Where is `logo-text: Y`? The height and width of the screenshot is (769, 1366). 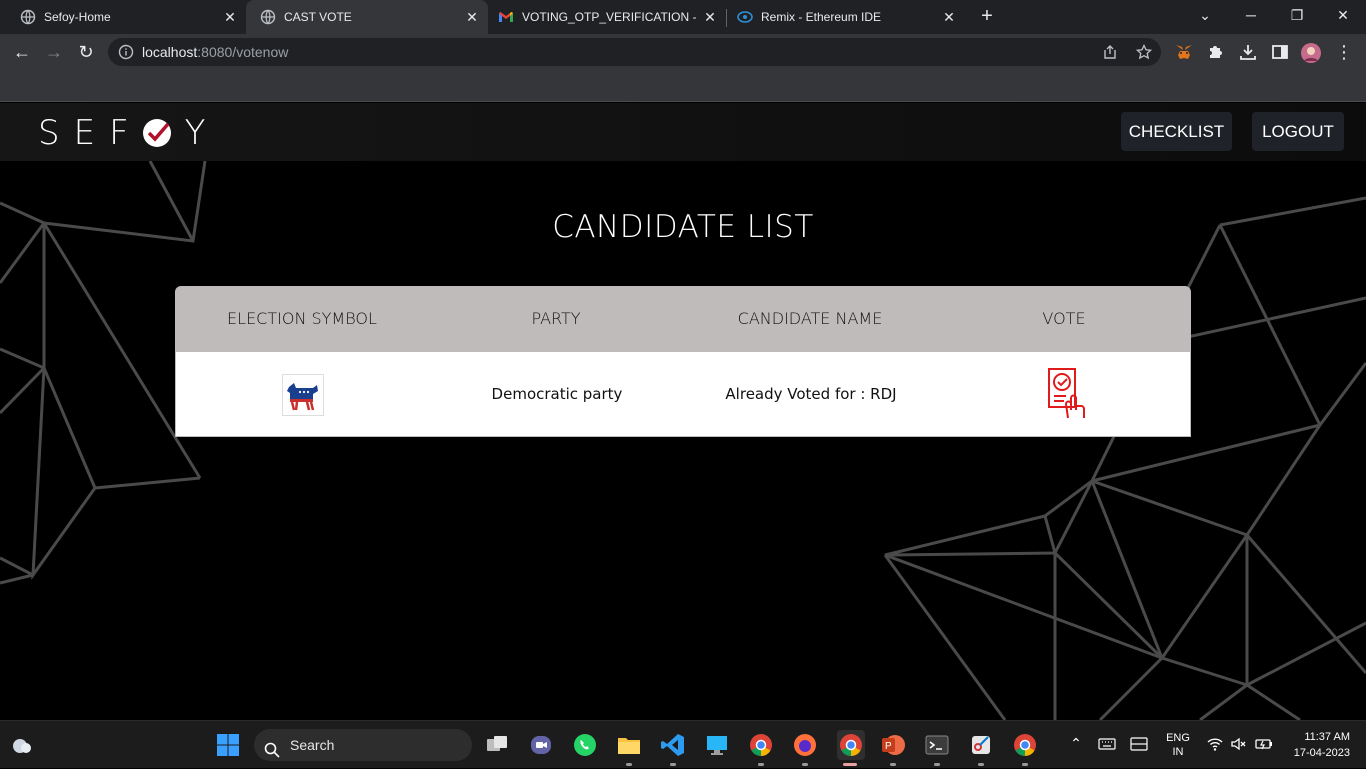 logo-text: Y is located at coordinates (202, 133).